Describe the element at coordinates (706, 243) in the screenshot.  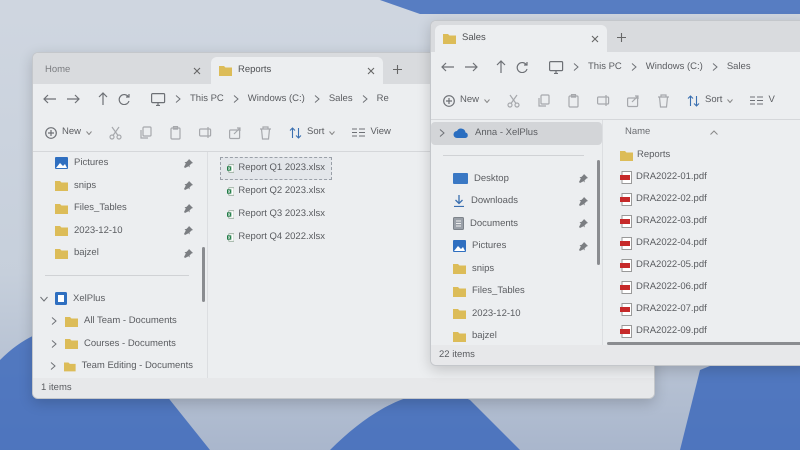
I see `file-item: DRA2022-04.pdf` at that location.